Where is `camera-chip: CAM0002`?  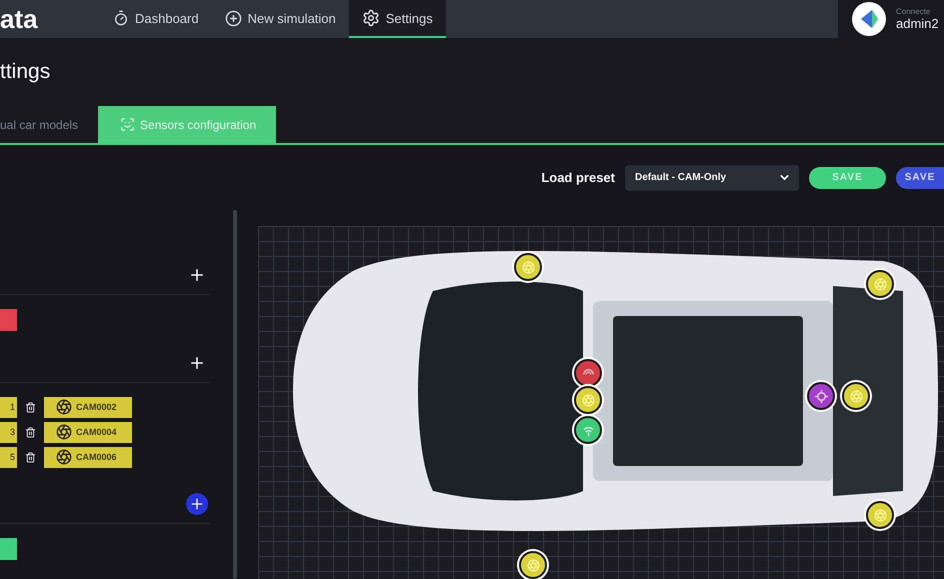 camera-chip: CAM0002 is located at coordinates (88, 407).